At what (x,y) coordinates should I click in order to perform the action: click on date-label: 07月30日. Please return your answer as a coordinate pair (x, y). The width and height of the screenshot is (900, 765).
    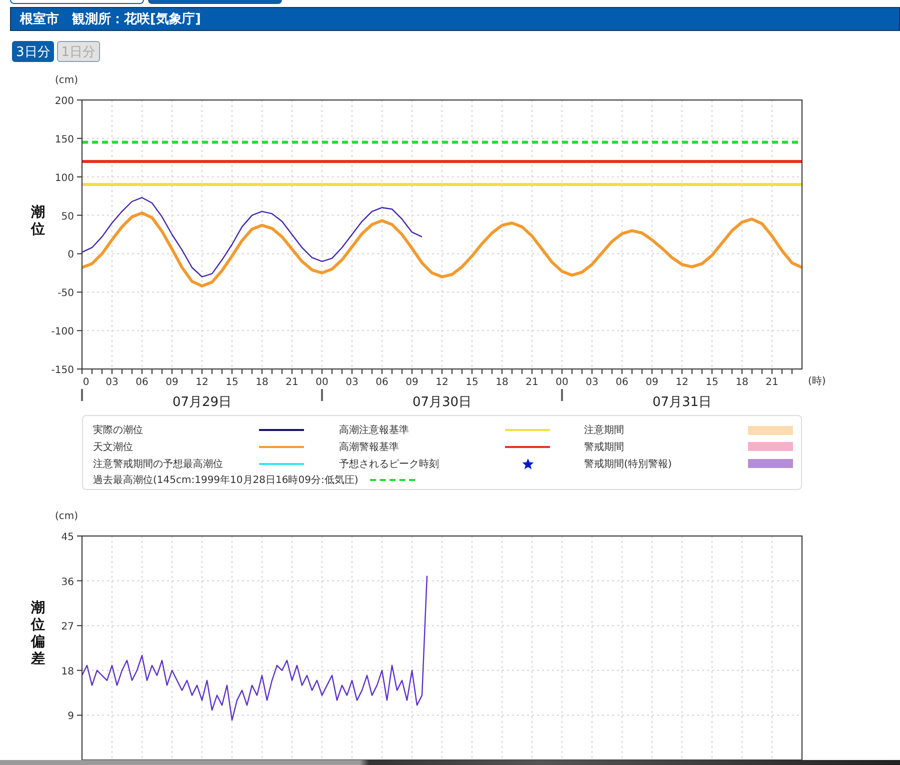
    Looking at the image, I should click on (442, 402).